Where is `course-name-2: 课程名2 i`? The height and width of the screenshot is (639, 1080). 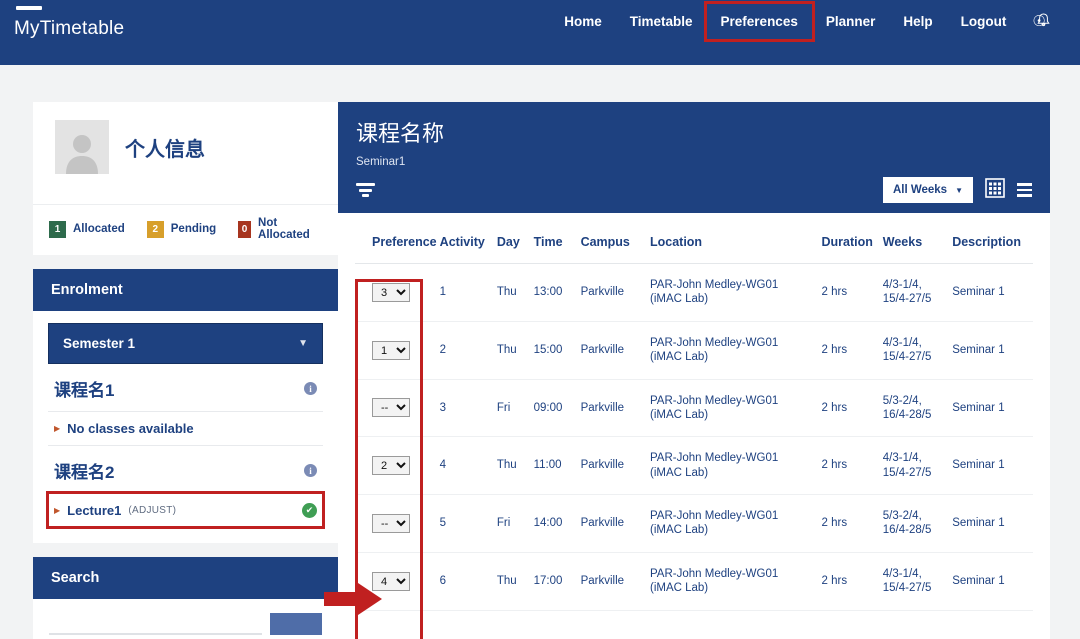 course-name-2: 课程名2 i is located at coordinates (185, 469).